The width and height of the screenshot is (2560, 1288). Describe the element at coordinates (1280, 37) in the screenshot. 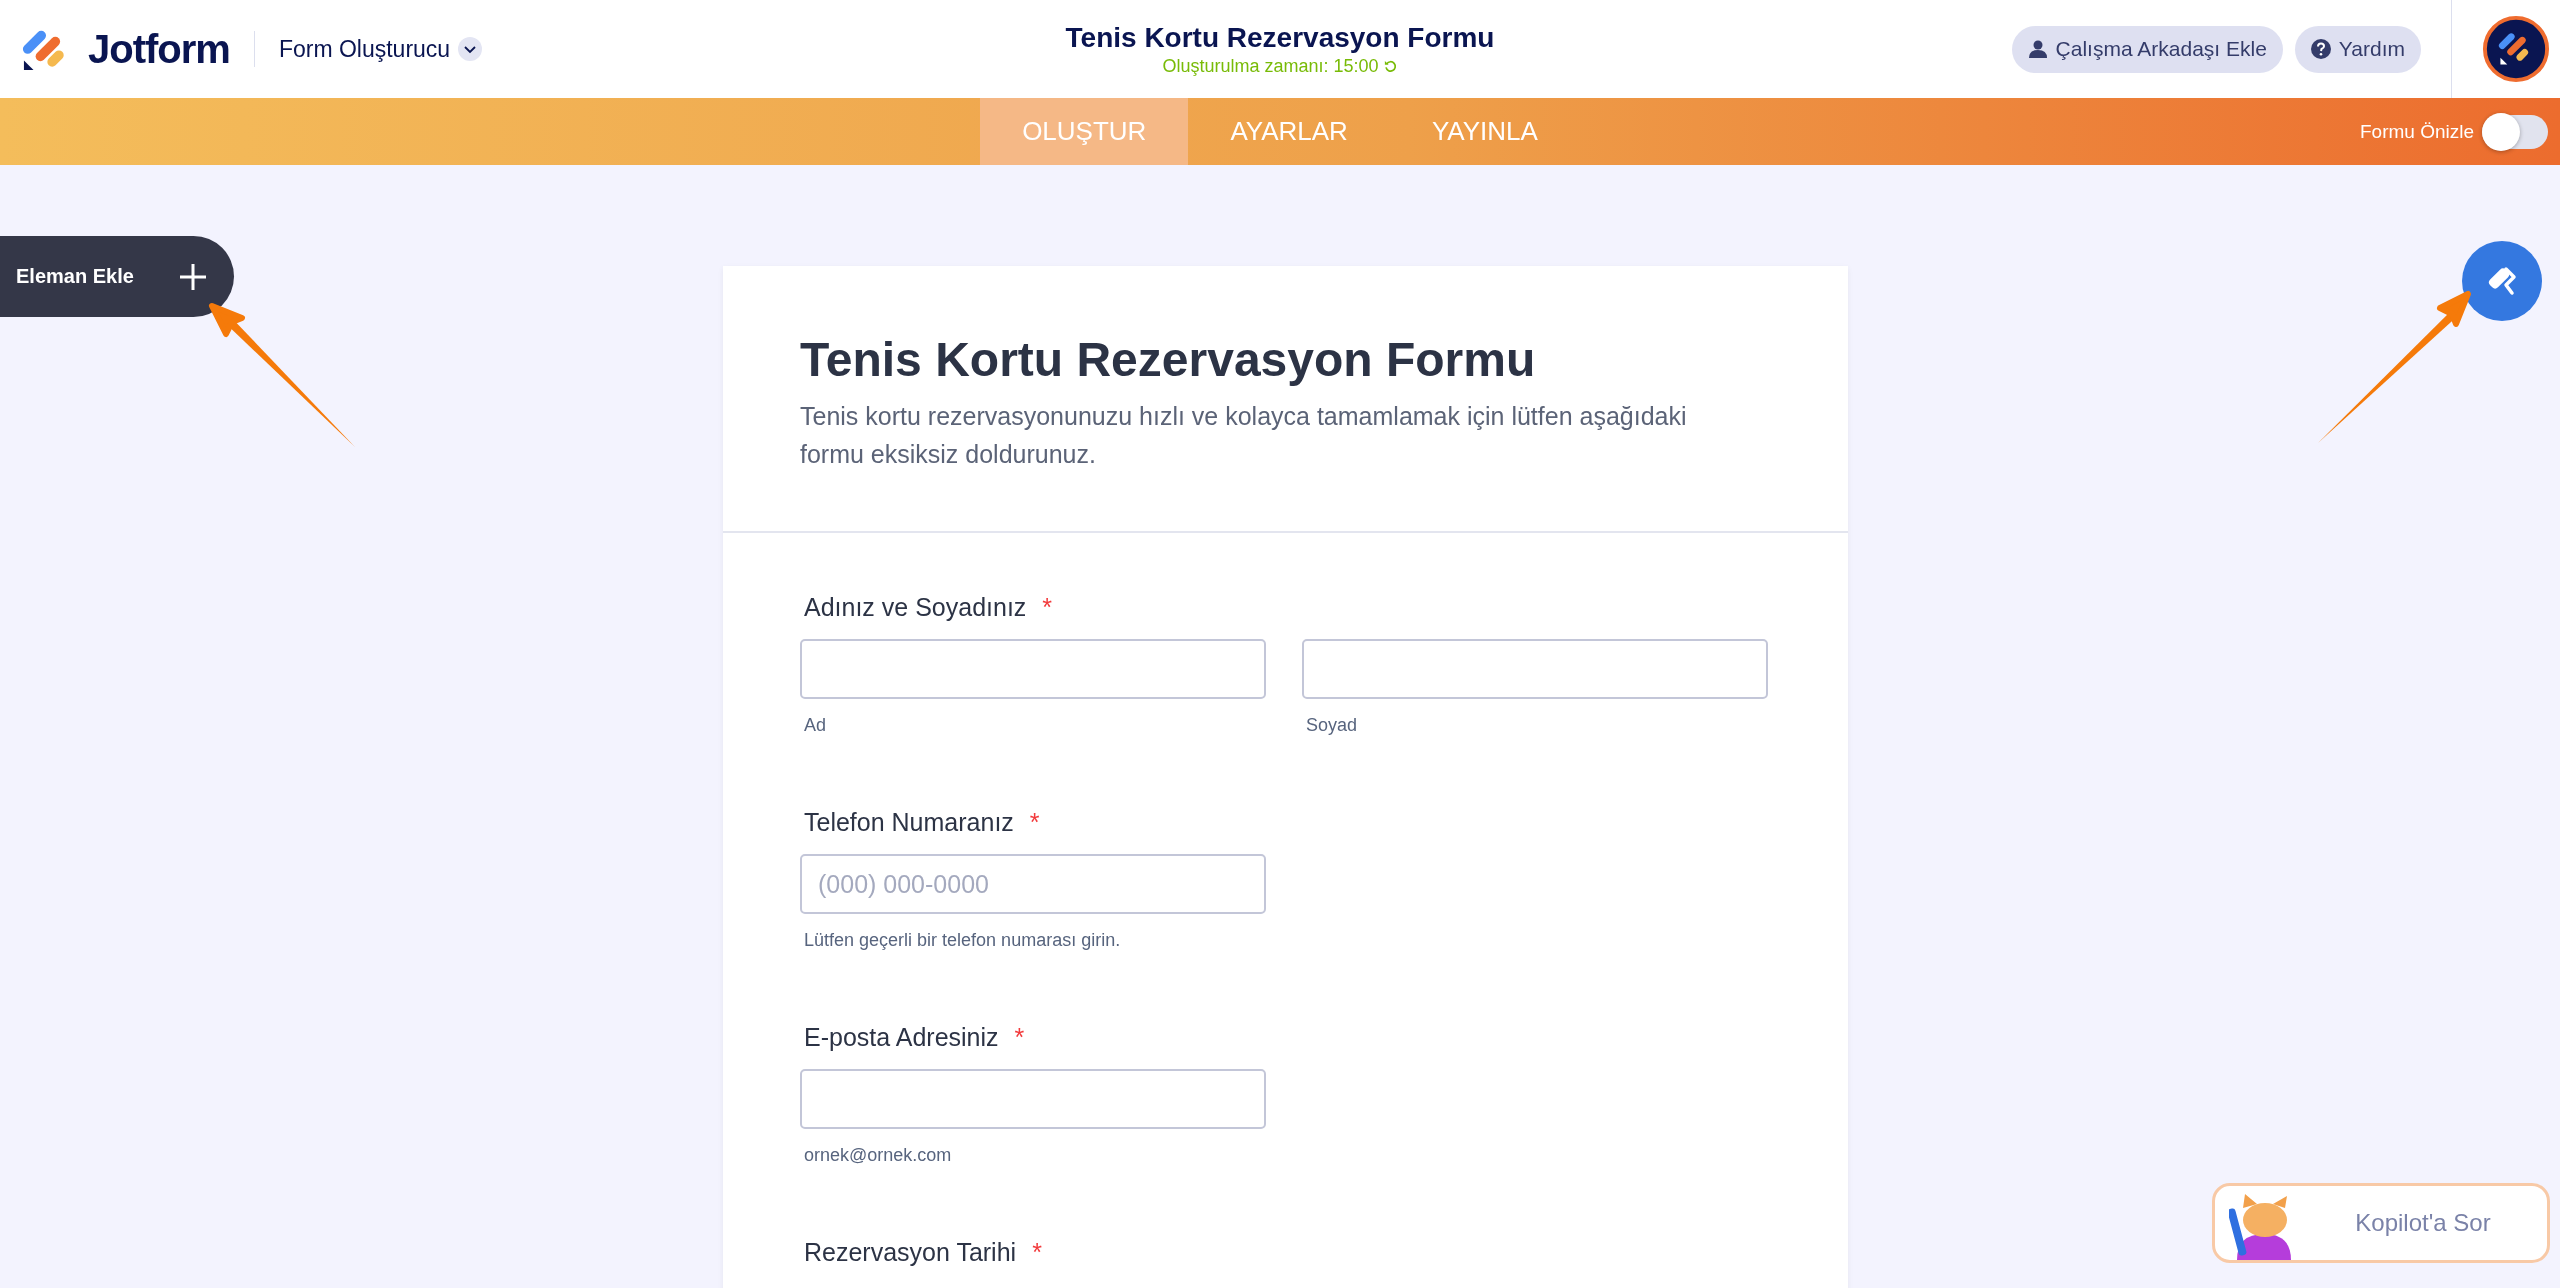

I see `form-title: Tenis Kortu Rezervasyon Formu` at that location.